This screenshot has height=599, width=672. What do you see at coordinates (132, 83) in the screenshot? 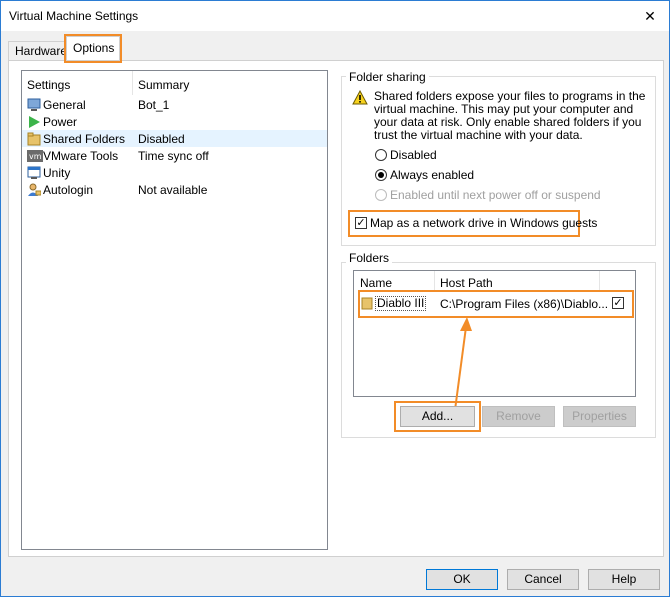
I see `column-divider` at bounding box center [132, 83].